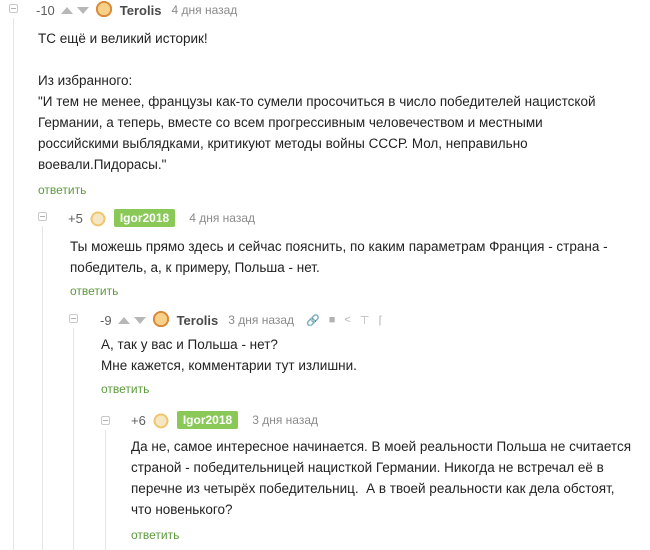 This screenshot has height=550, width=650. I want to click on more-icon: ⌈, so click(380, 320).